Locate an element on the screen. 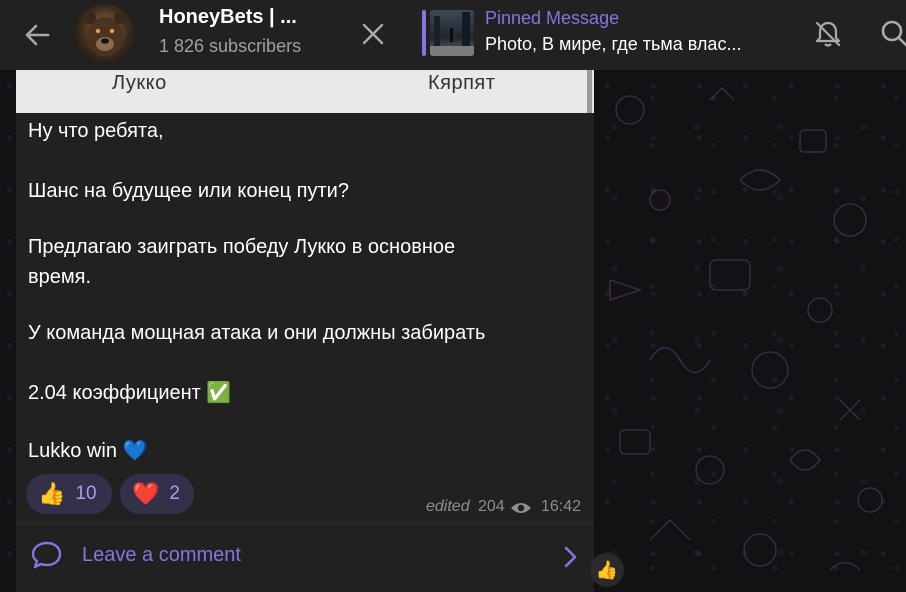 This screenshot has width=906, height=592. edited-label: edited is located at coordinates (448, 506).